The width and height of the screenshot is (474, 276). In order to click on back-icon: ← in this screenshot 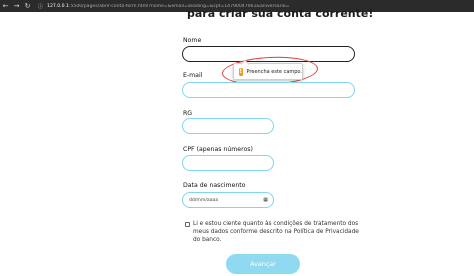, I will do `click(5, 6)`.